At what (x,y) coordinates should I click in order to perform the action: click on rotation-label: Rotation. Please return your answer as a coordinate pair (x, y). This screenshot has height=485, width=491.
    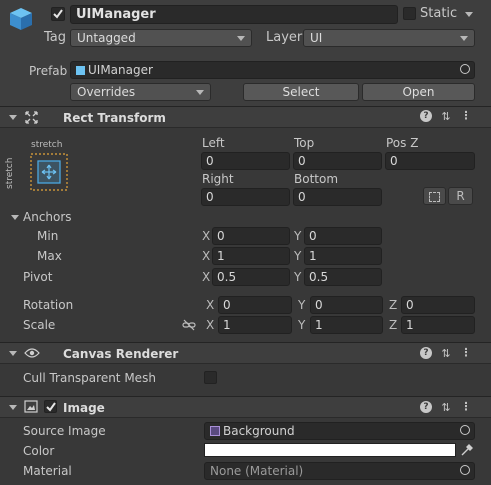
    Looking at the image, I should click on (48, 305).